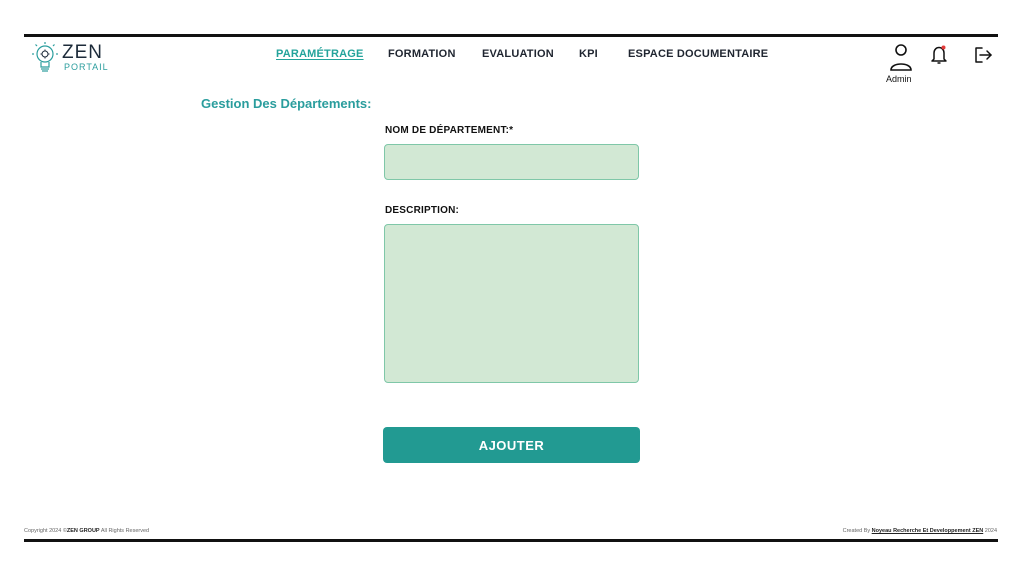  What do you see at coordinates (899, 79) in the screenshot?
I see `user-label: Admin` at bounding box center [899, 79].